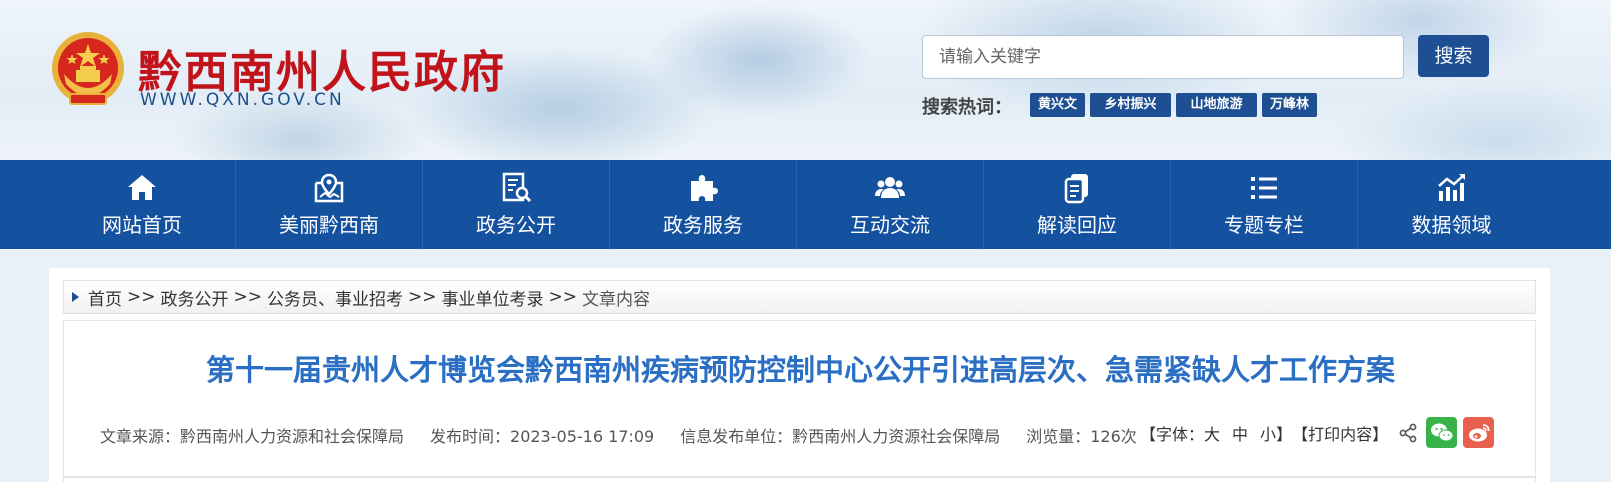 The image size is (1611, 482). I want to click on article-publish-time: 发布时间：2023-05-16 17:09, so click(542, 436).